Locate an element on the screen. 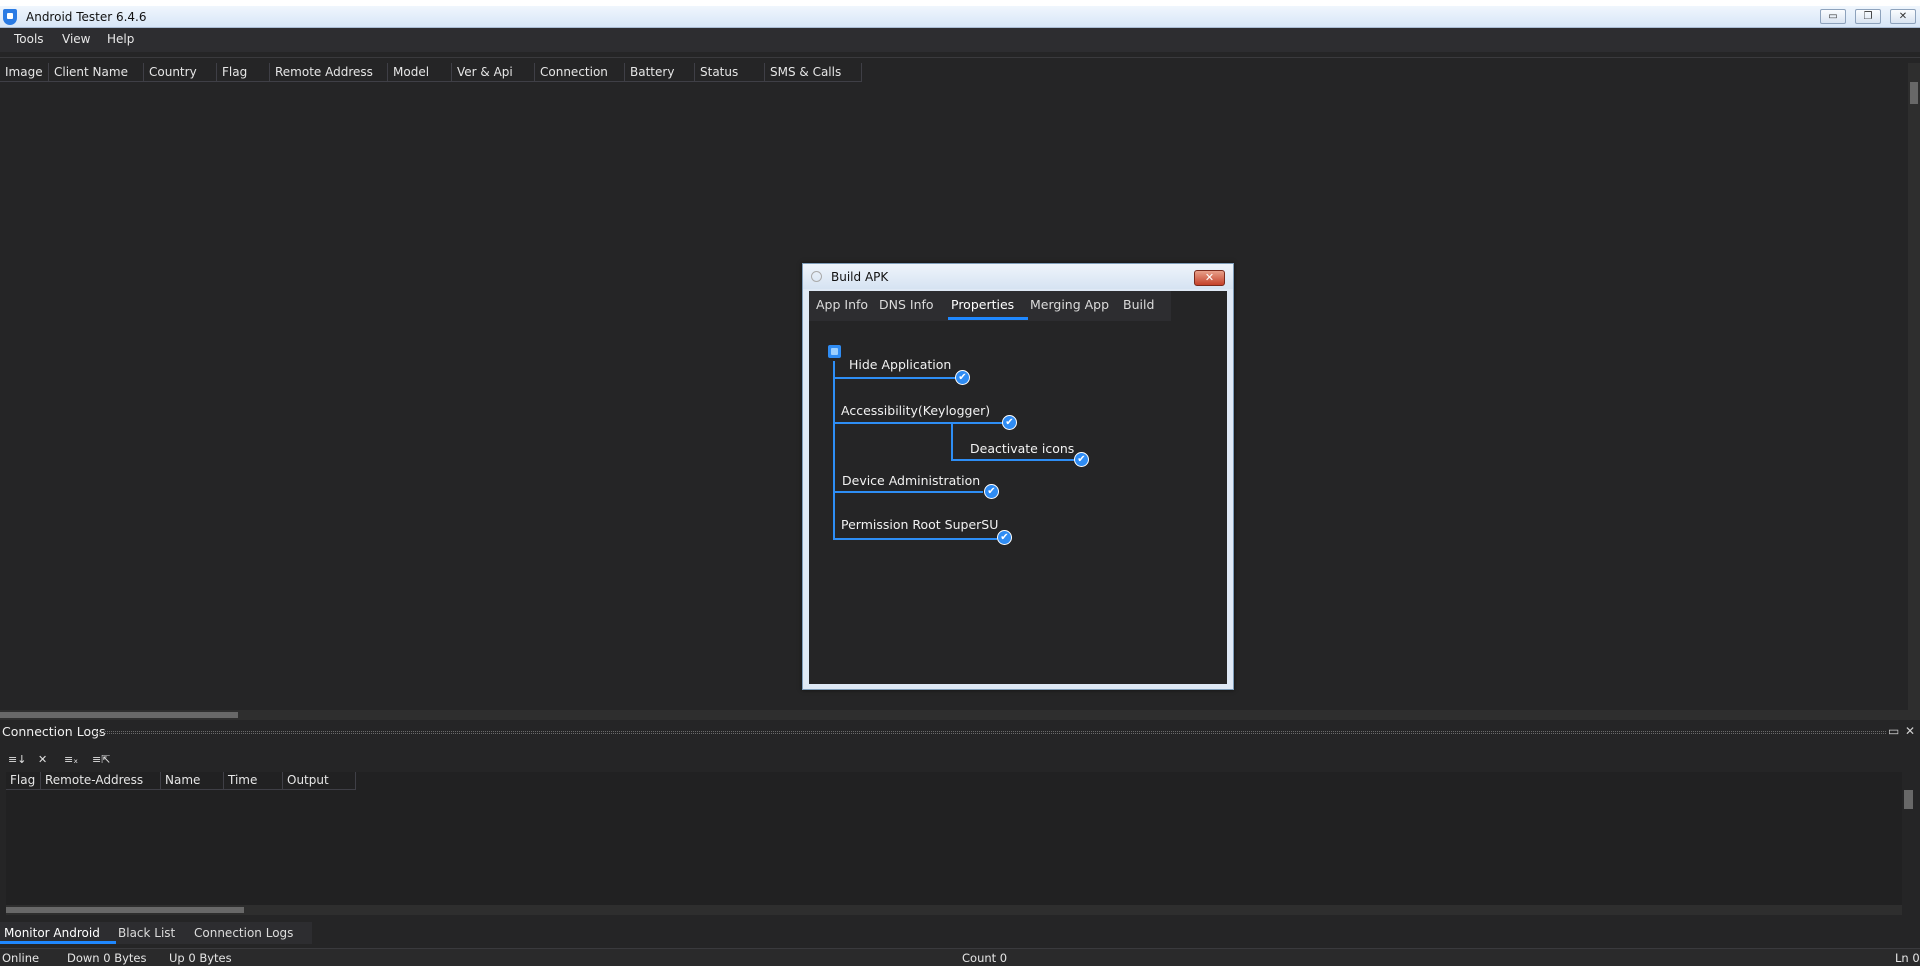 Image resolution: width=1920 pixels, height=966 pixels. export-icon: ≡⇱ is located at coordinates (101, 760).